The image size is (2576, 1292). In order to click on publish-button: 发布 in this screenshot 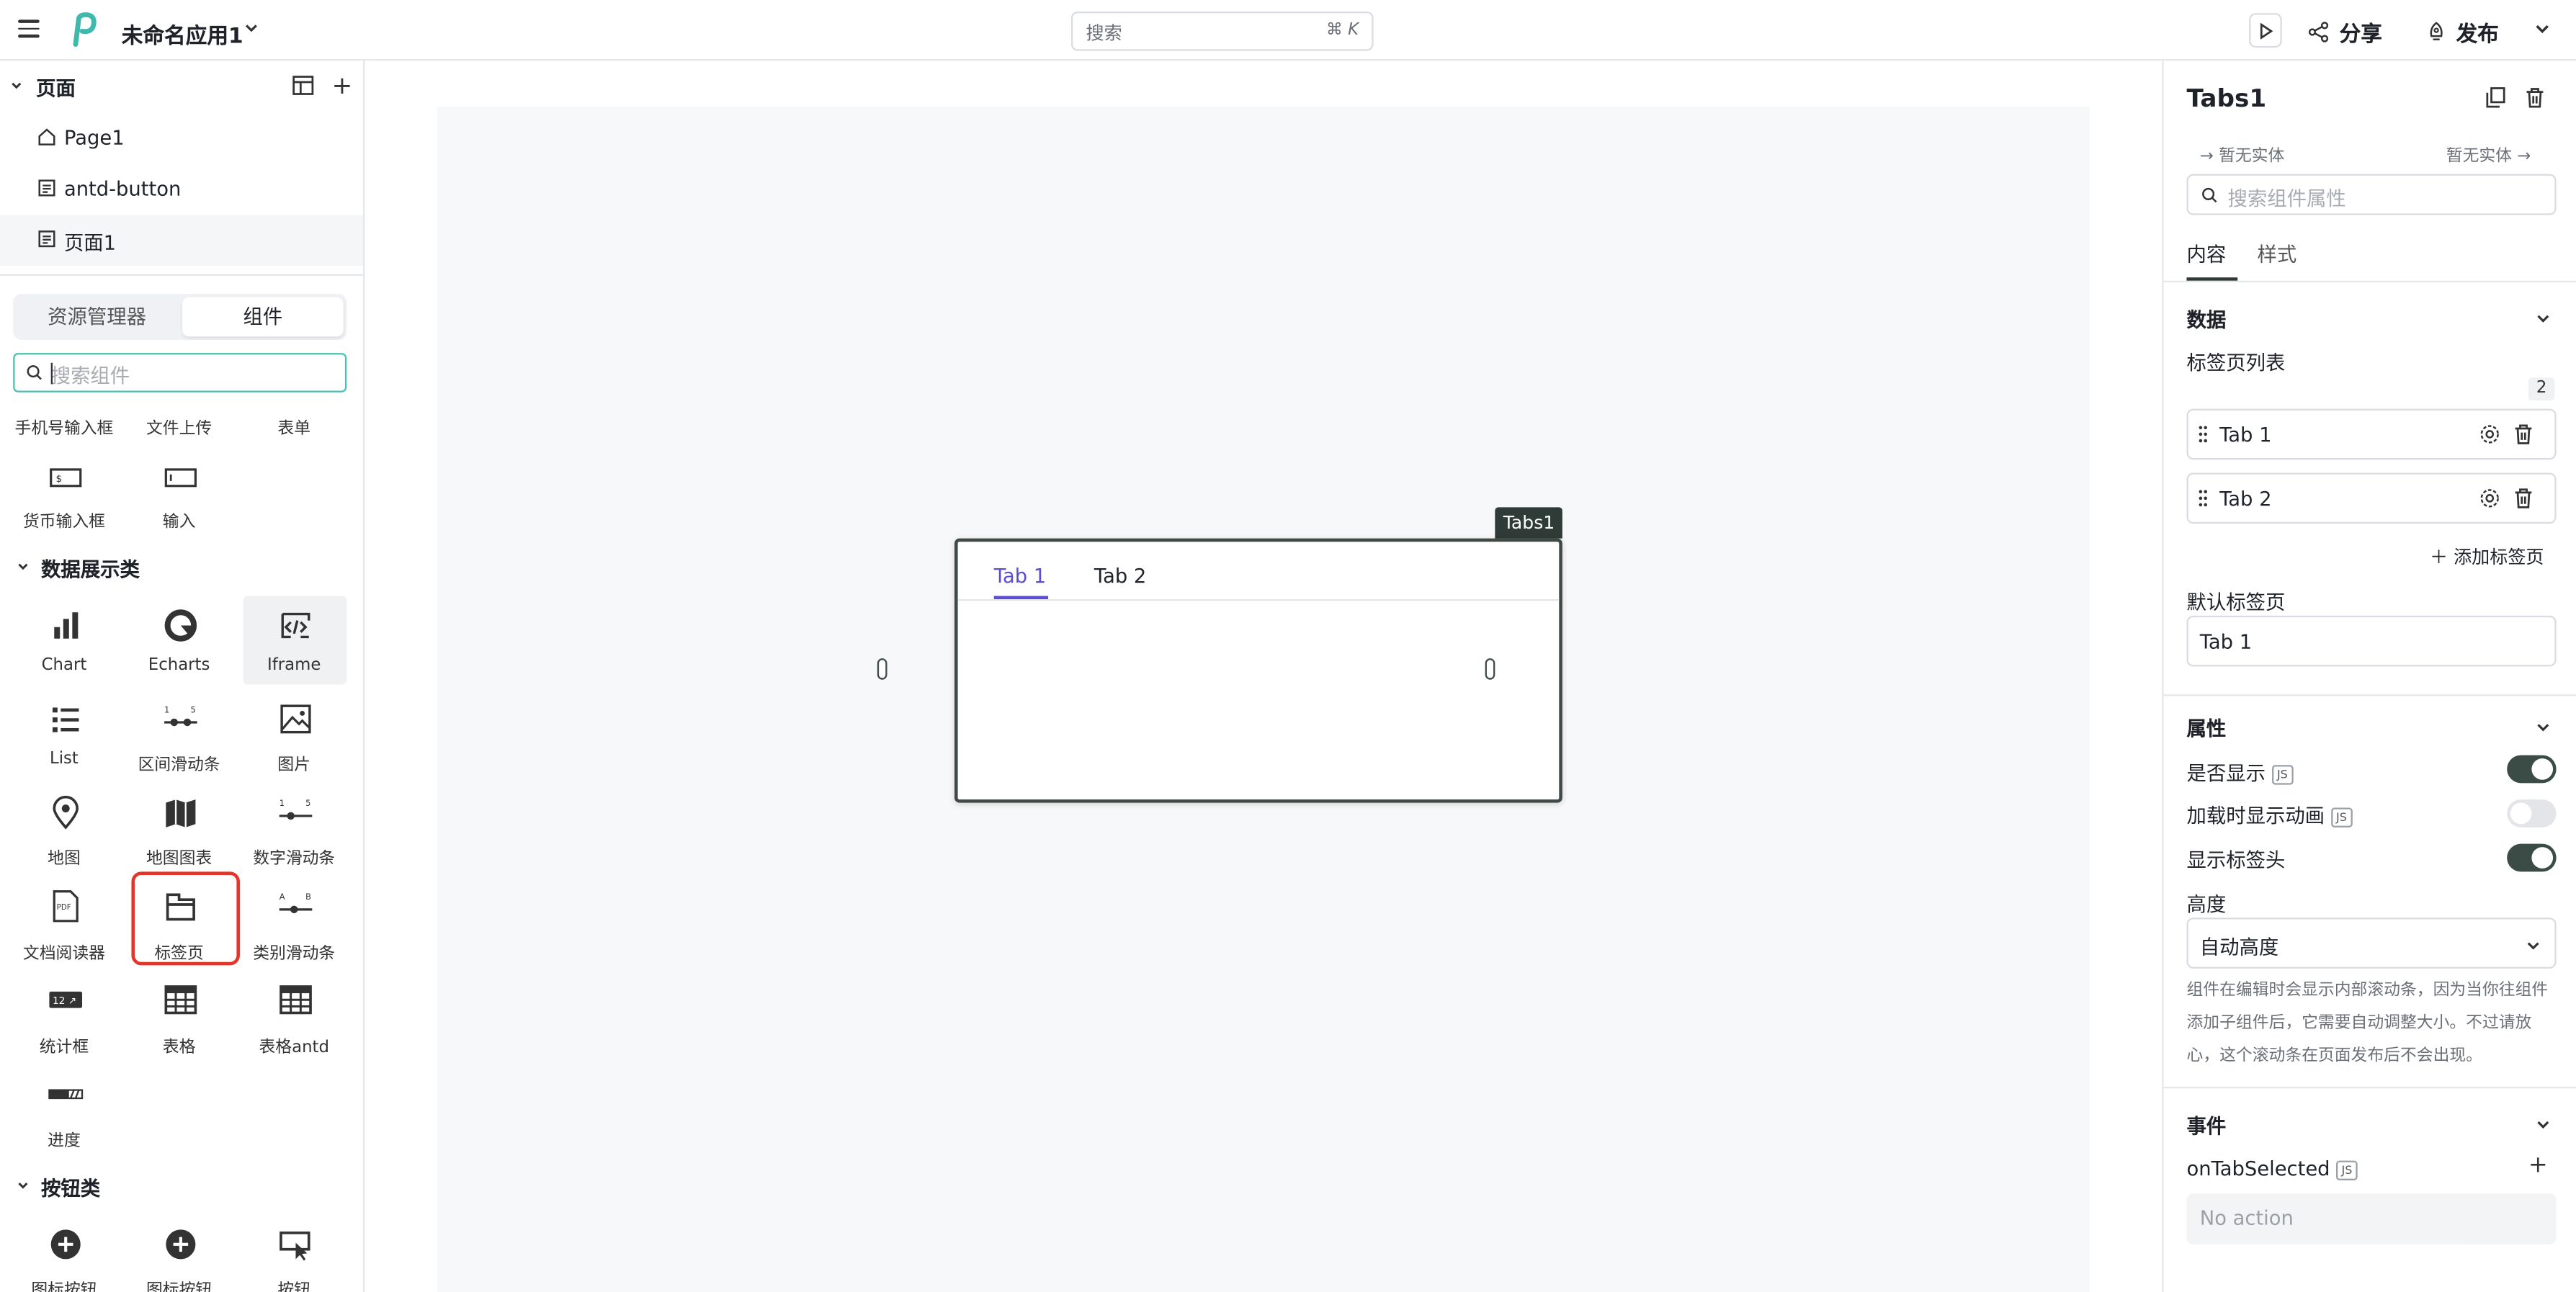, I will do `click(2462, 32)`.